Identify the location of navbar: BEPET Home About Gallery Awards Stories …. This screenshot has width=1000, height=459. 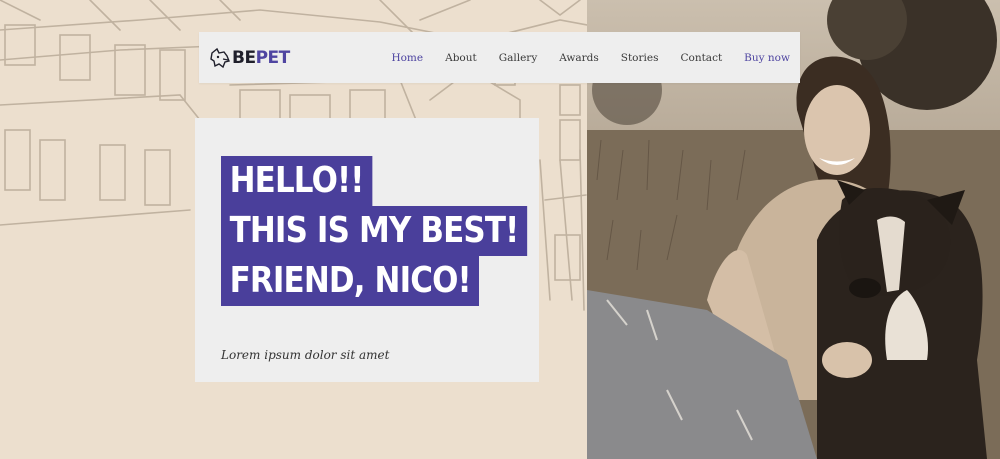
(499, 57).